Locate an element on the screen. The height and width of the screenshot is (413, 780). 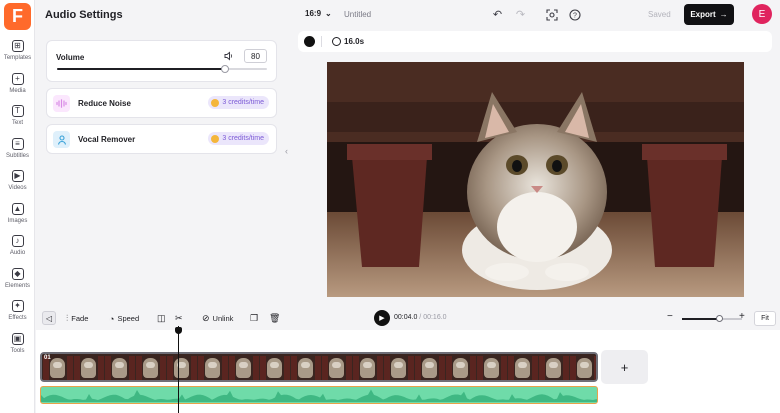
volume-icon: ◁ is located at coordinates (49, 318).